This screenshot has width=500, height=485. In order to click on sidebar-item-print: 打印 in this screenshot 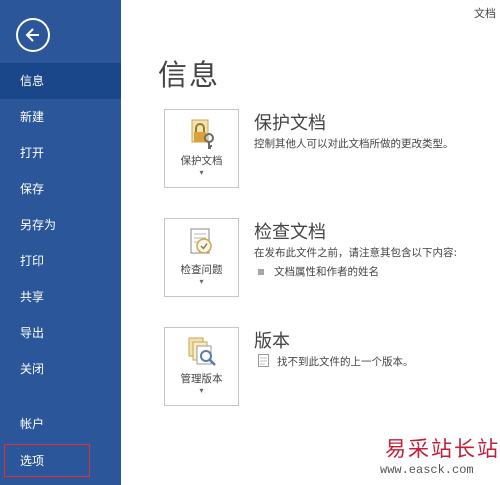, I will do `click(60, 261)`.